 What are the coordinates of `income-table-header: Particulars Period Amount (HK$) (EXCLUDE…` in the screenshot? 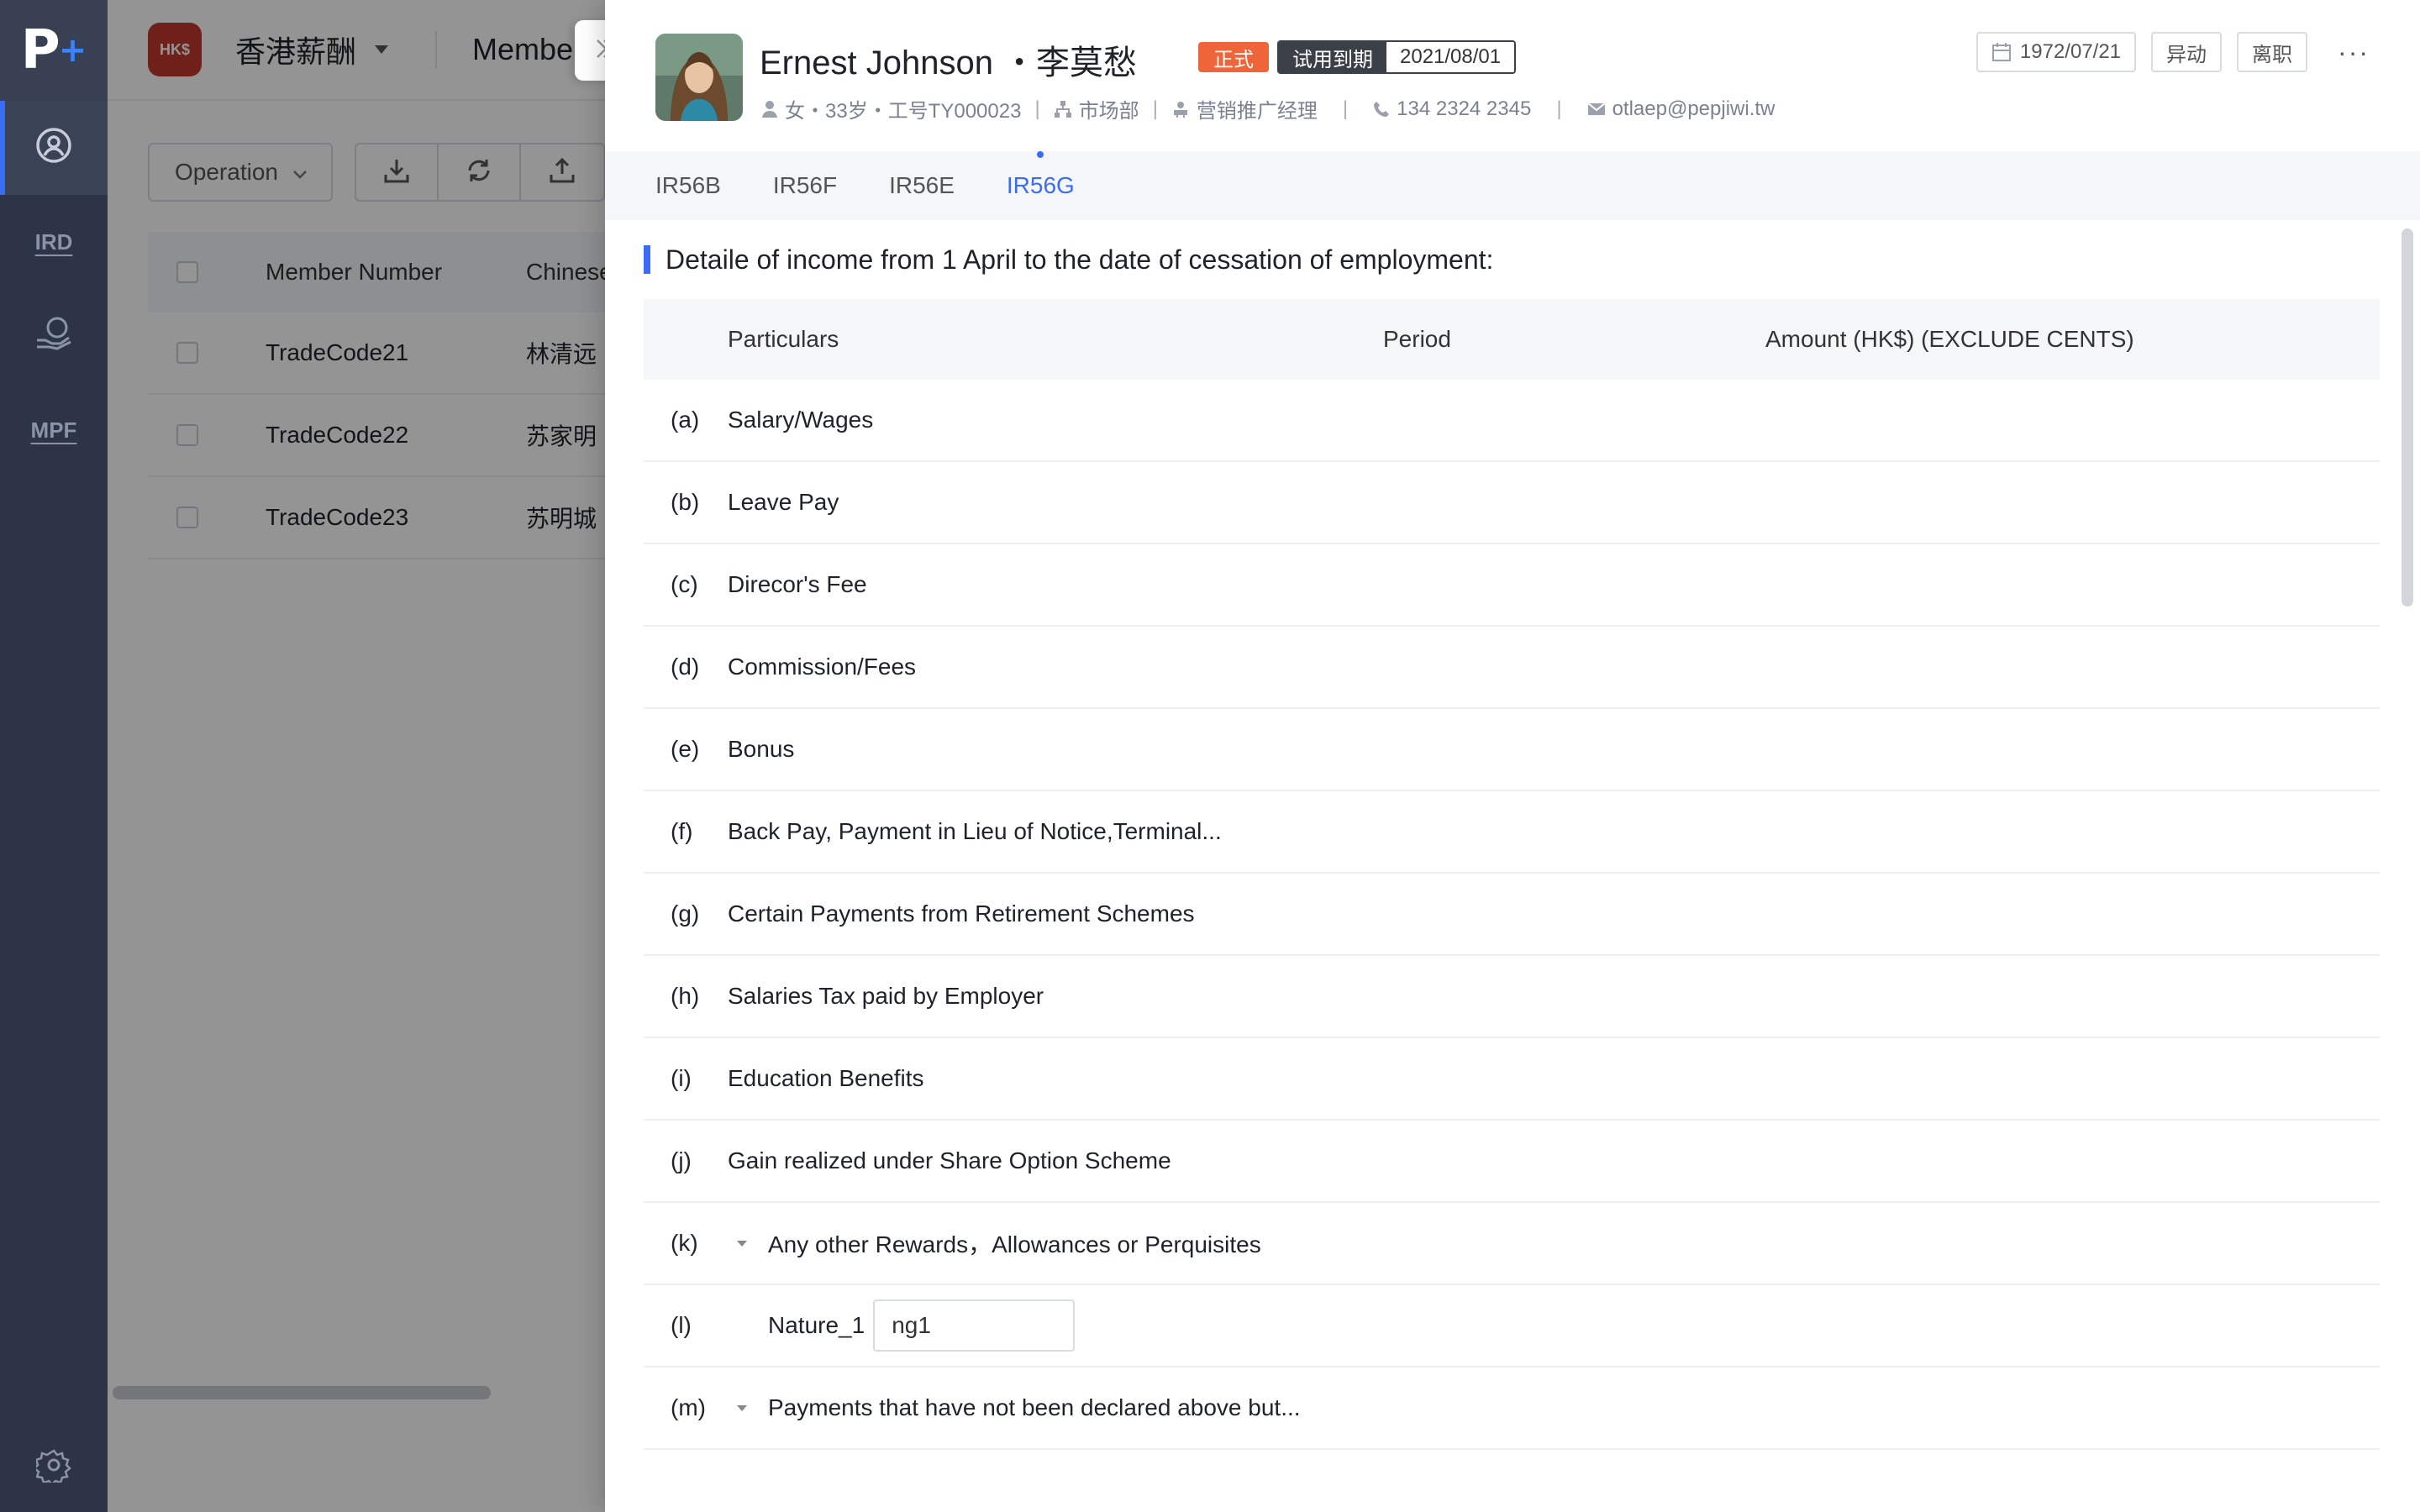 It's located at (1512, 339).